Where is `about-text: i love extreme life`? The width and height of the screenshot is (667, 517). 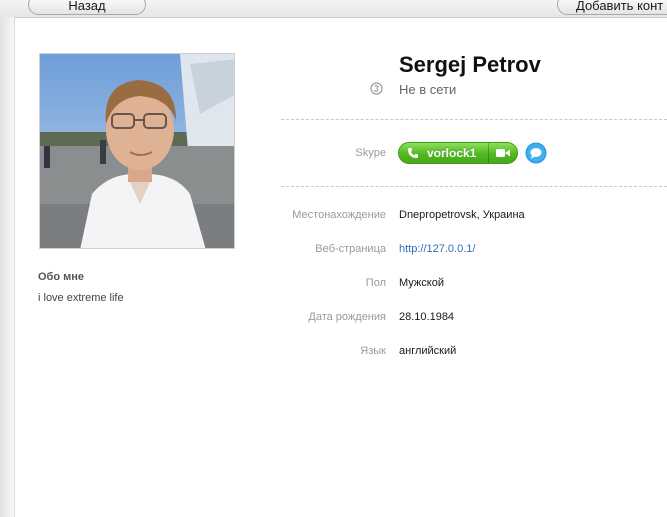
about-text: i love extreme life is located at coordinates (81, 298).